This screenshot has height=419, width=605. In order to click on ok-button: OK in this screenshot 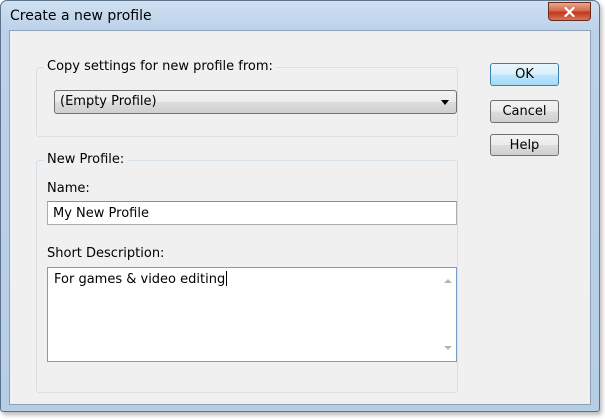, I will do `click(524, 74)`.